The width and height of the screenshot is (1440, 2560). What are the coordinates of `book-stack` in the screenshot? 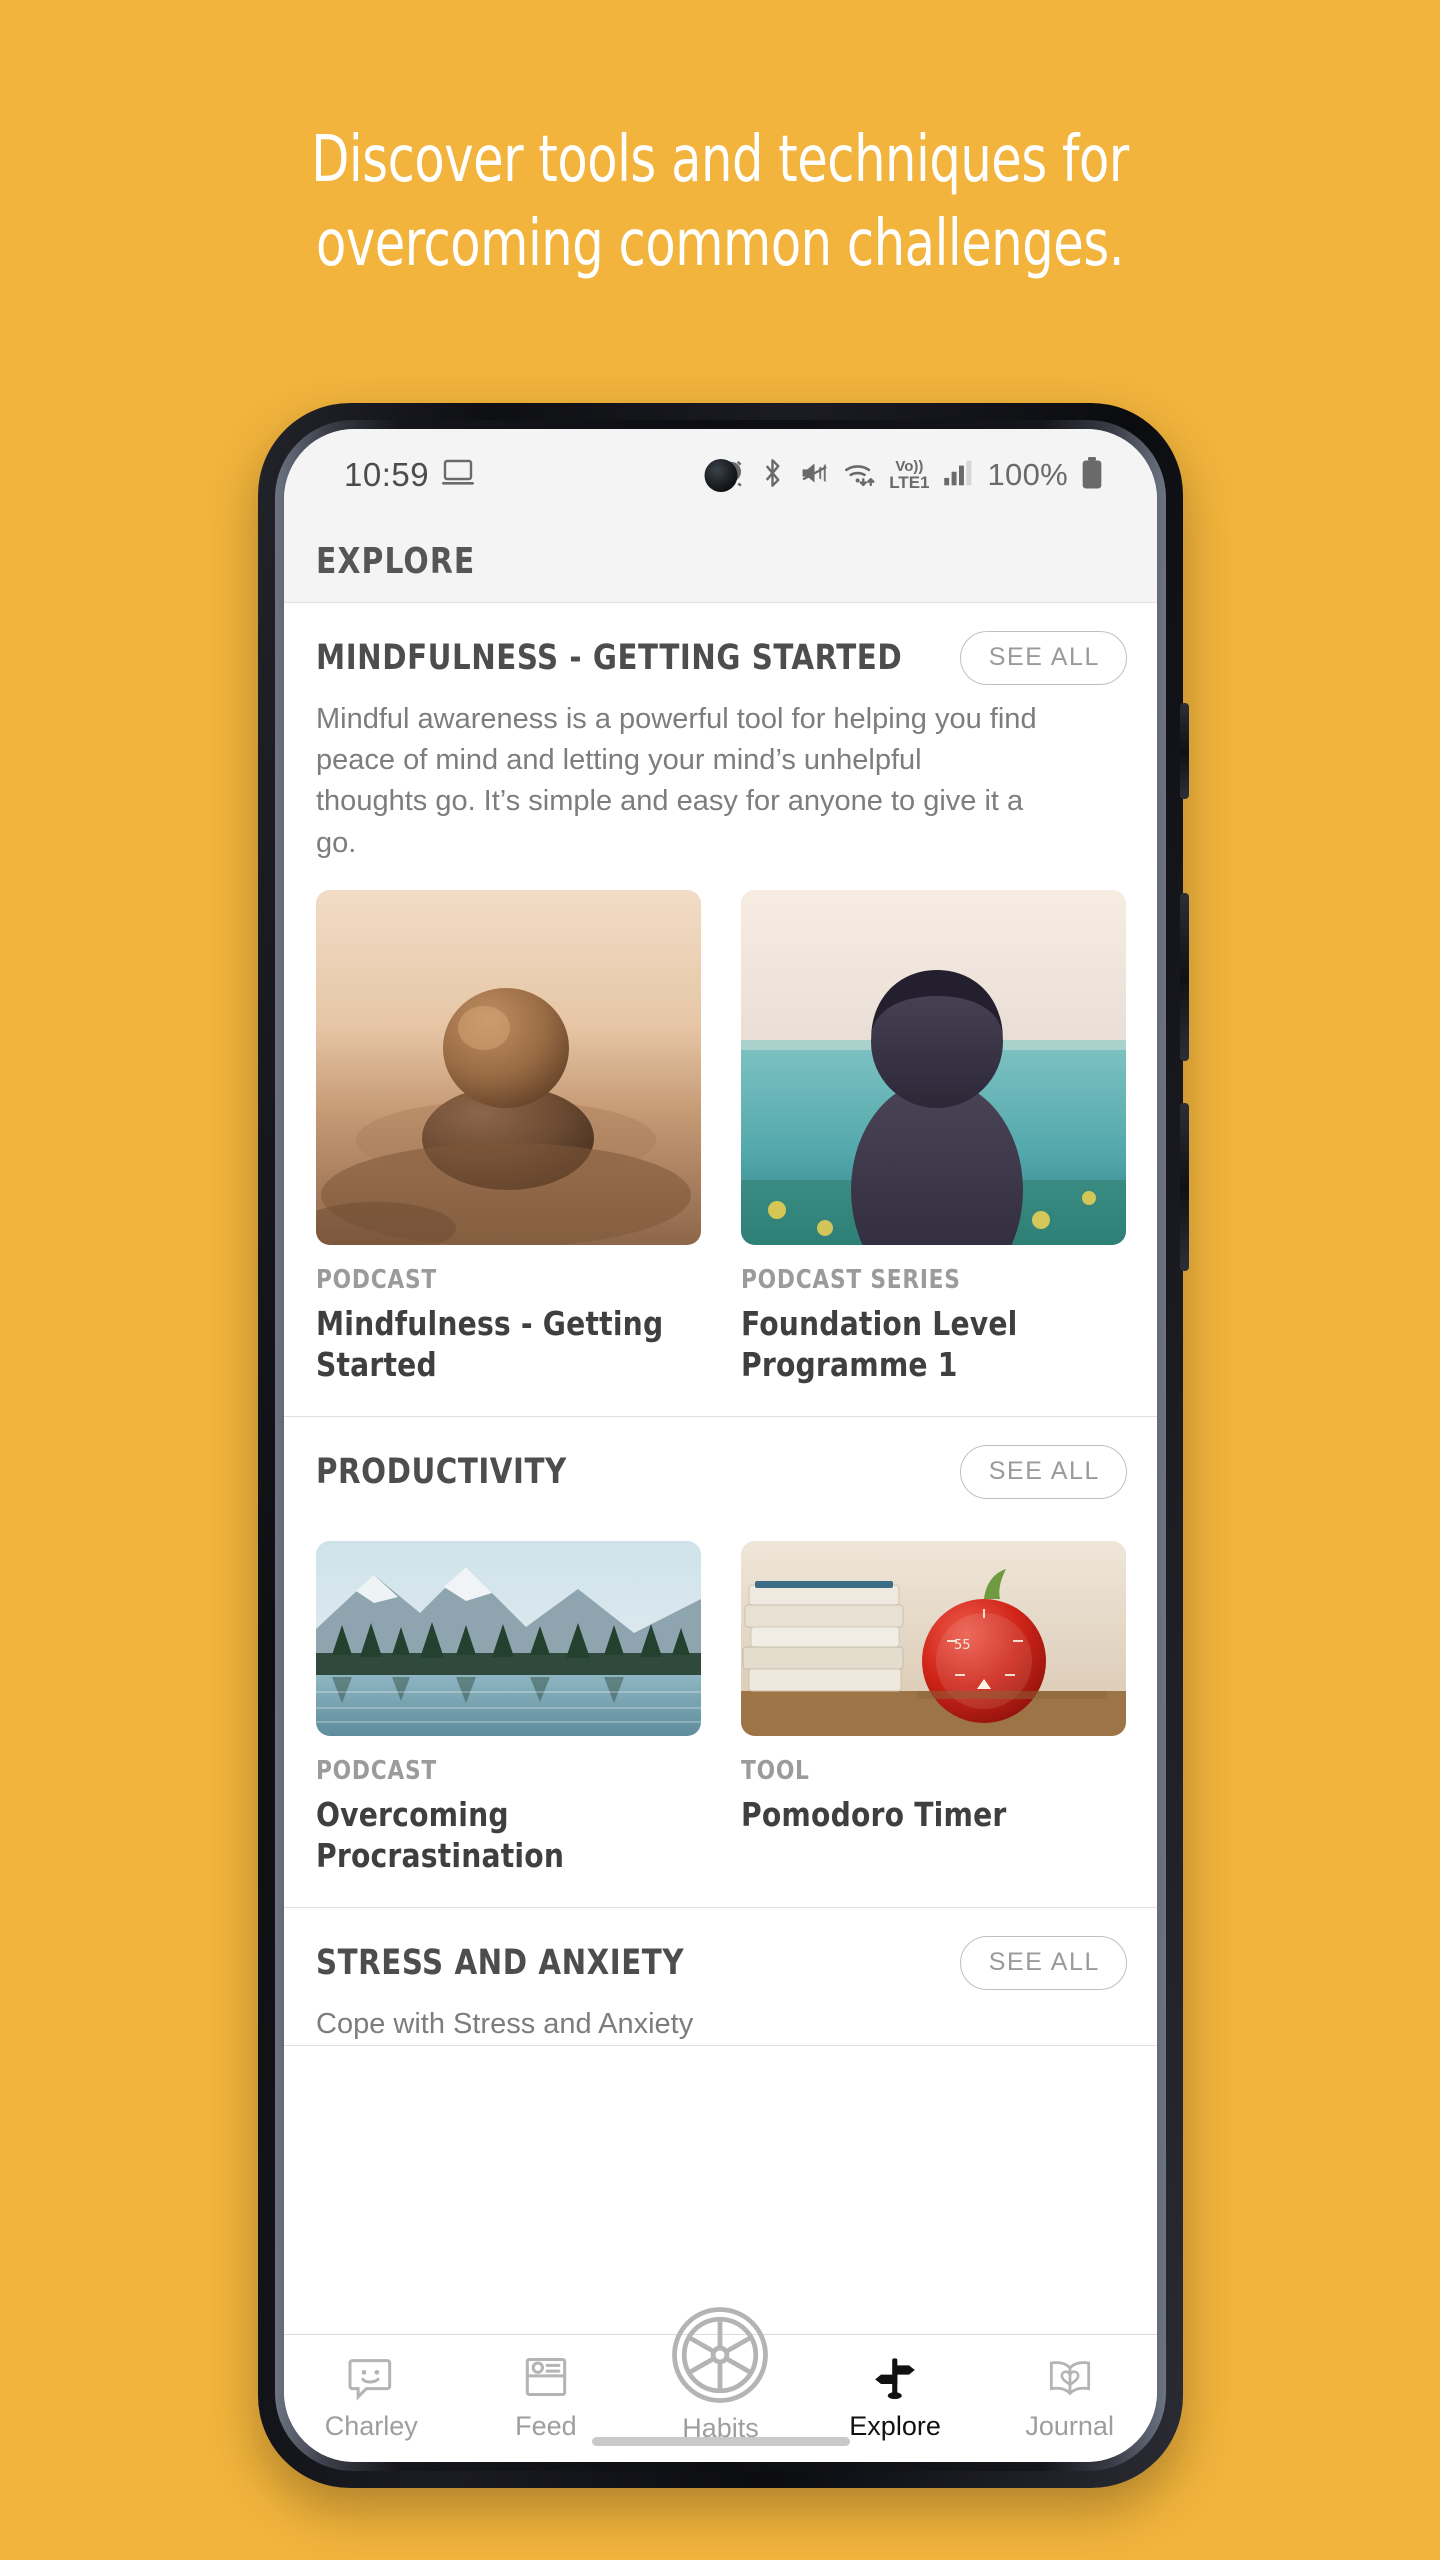 It's located at (823, 1636).